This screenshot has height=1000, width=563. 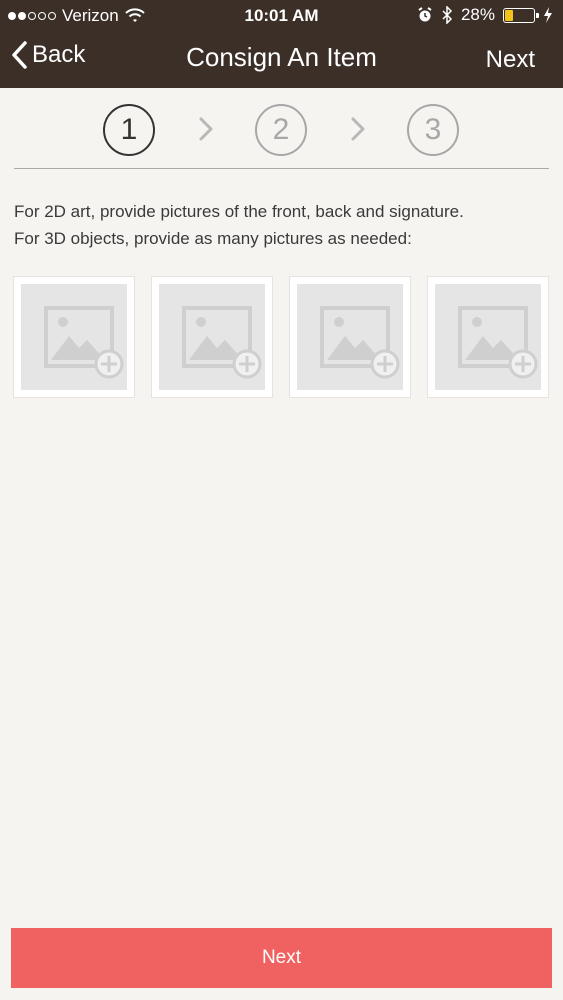 What do you see at coordinates (281, 57) in the screenshot?
I see `page-title: Consign An Item` at bounding box center [281, 57].